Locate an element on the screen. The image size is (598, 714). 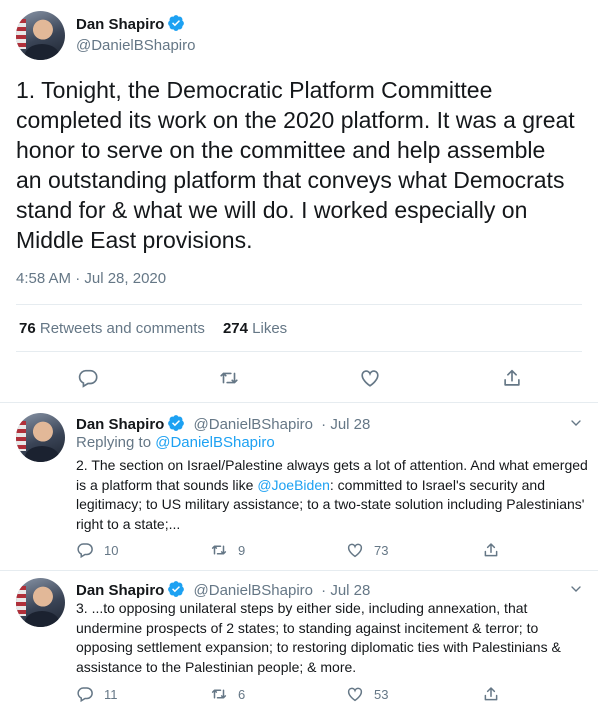
like-button: 73 is located at coordinates (367, 550).